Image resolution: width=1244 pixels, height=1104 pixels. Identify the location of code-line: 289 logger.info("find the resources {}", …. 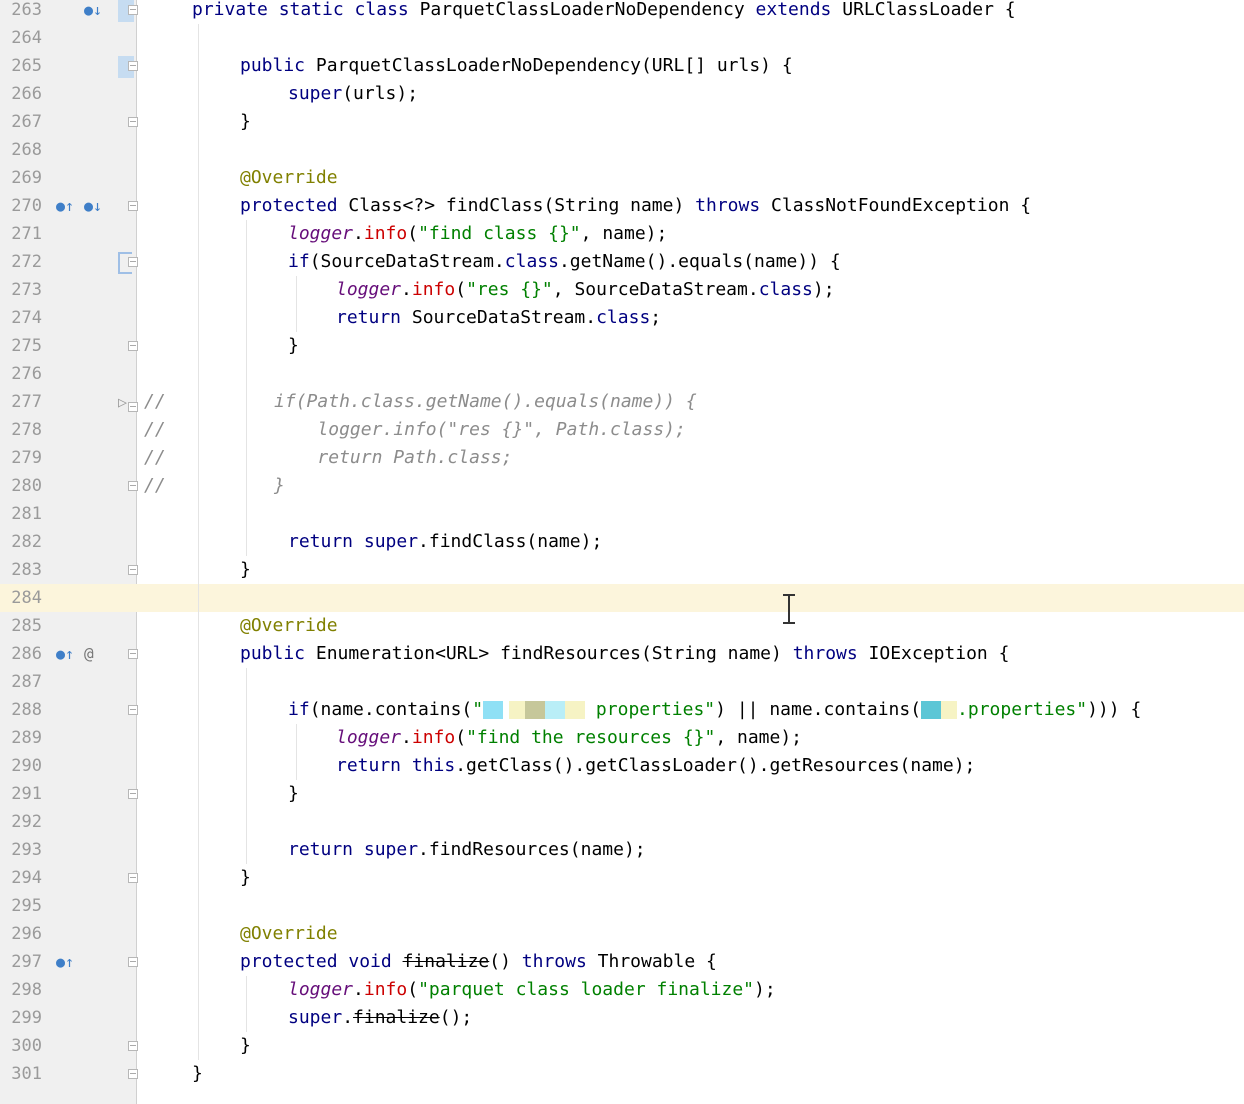
(622, 738).